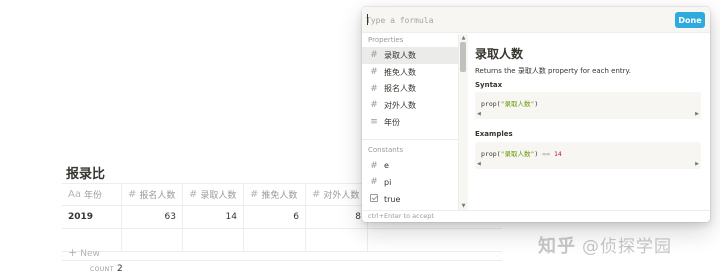 This screenshot has width=720, height=274. What do you see at coordinates (374, 122) in the screenshot?
I see `text-icon: ≡` at bounding box center [374, 122].